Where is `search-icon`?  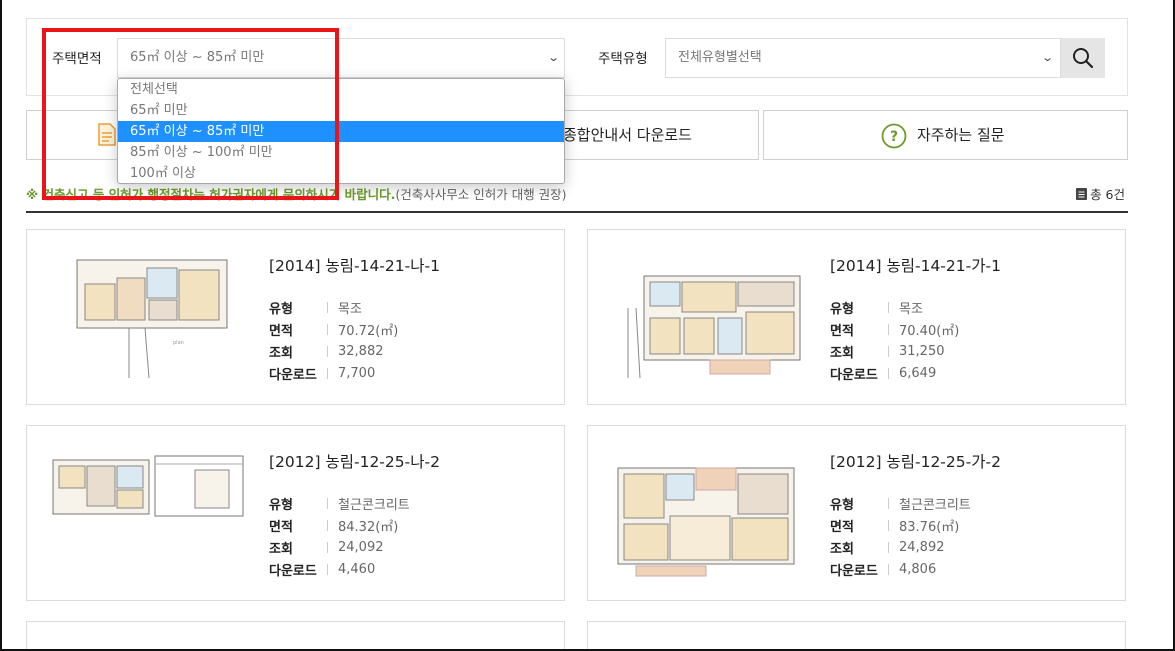 search-icon is located at coordinates (1083, 58).